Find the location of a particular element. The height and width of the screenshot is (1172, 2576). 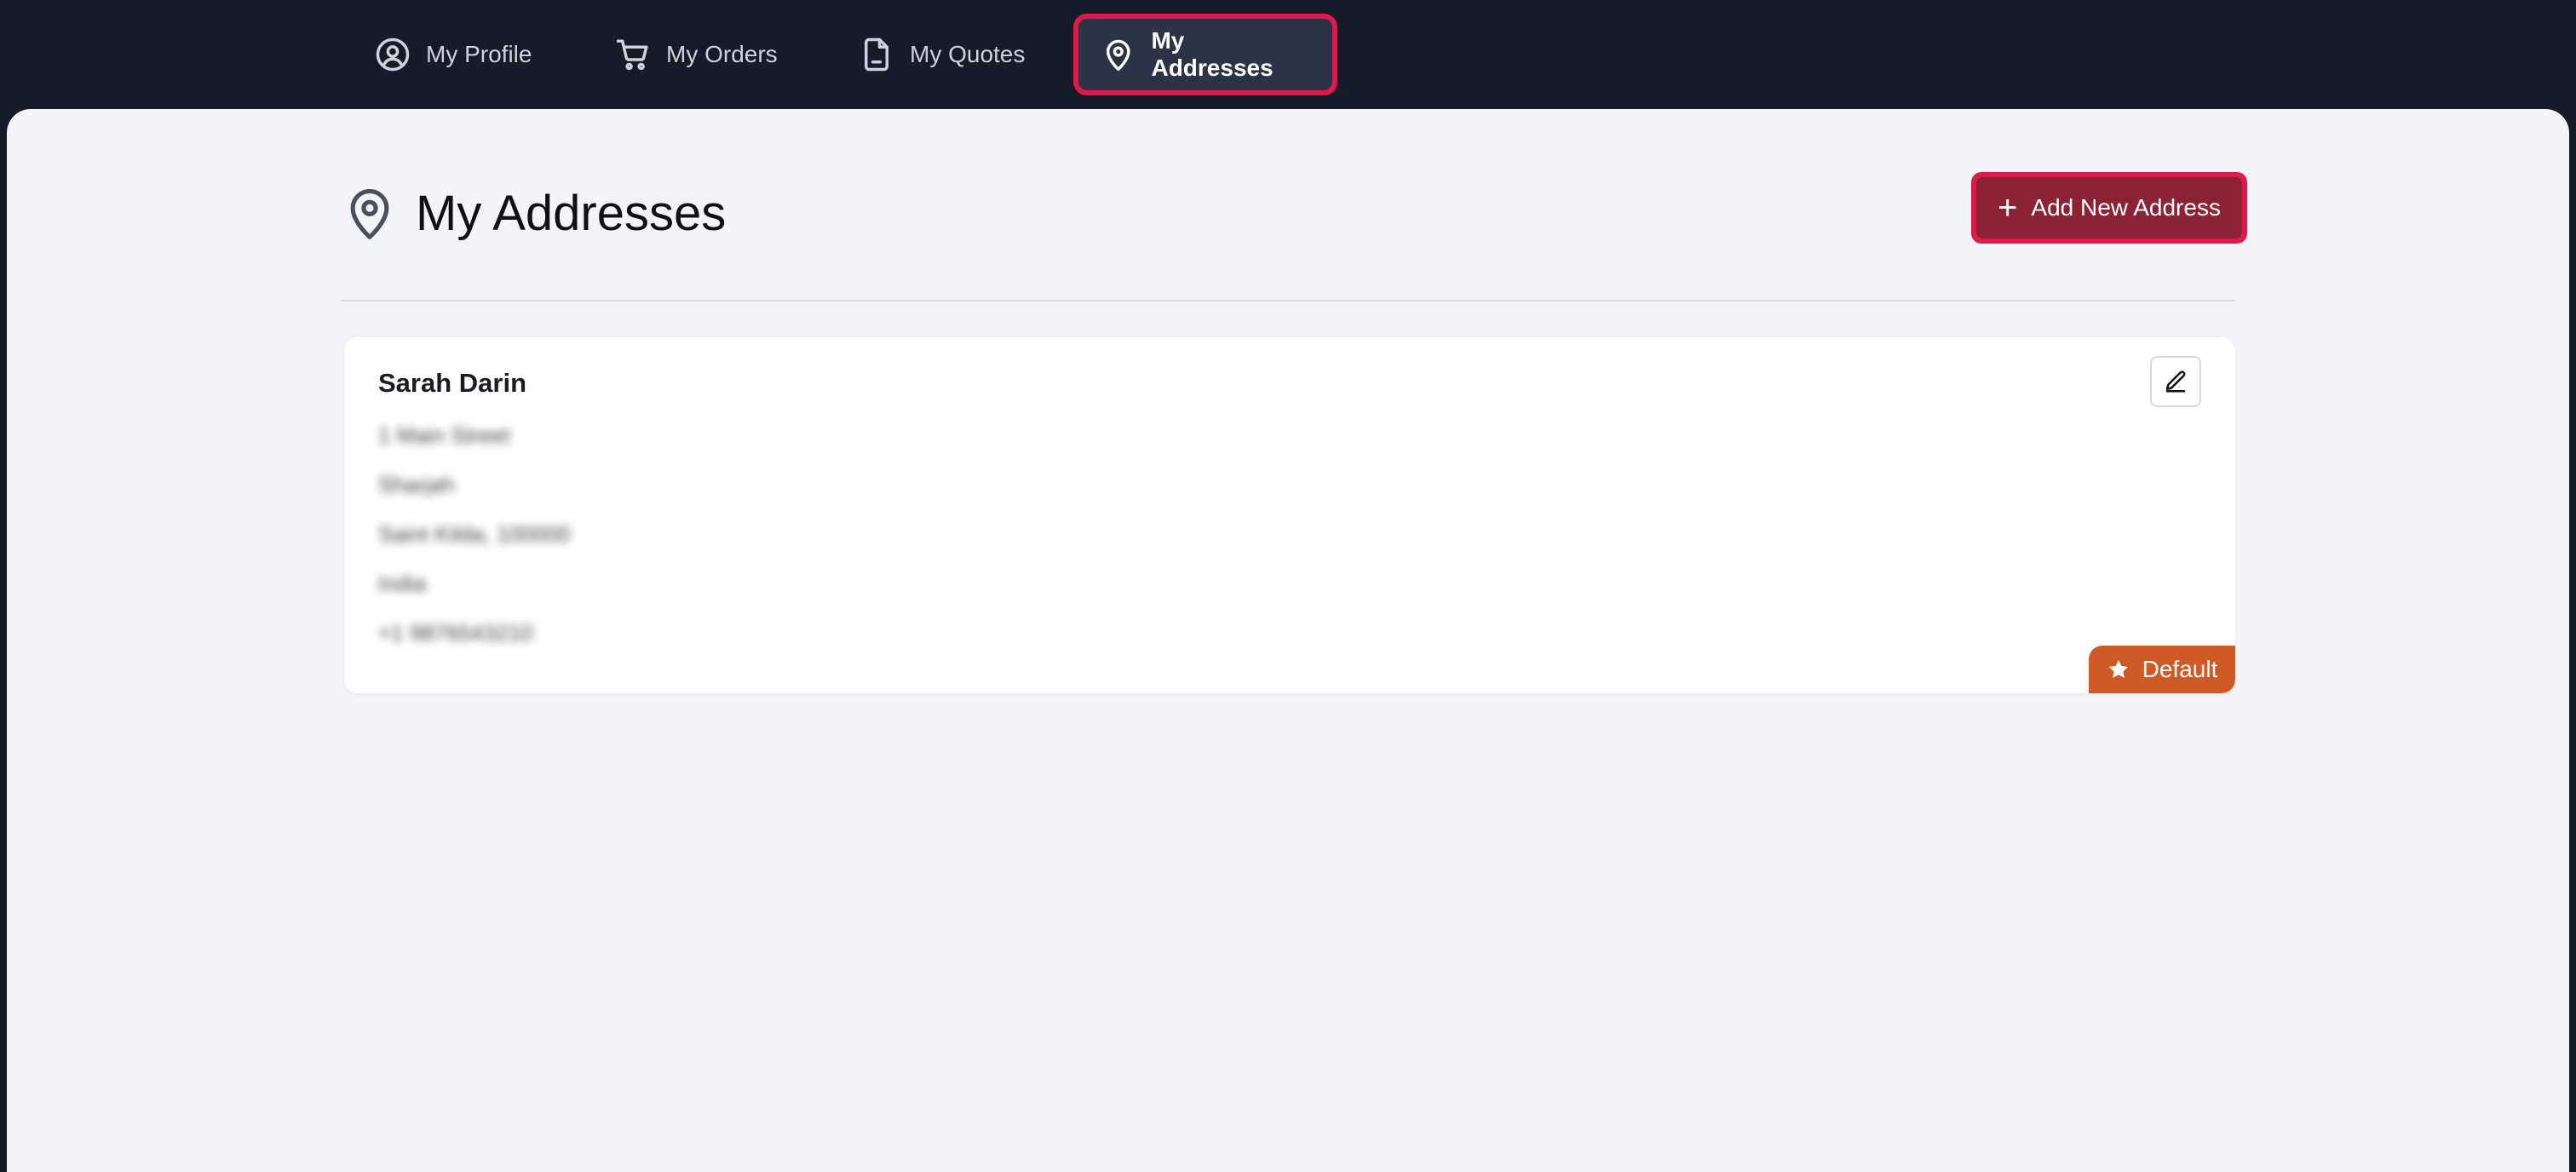

star-icon is located at coordinates (2118, 668).